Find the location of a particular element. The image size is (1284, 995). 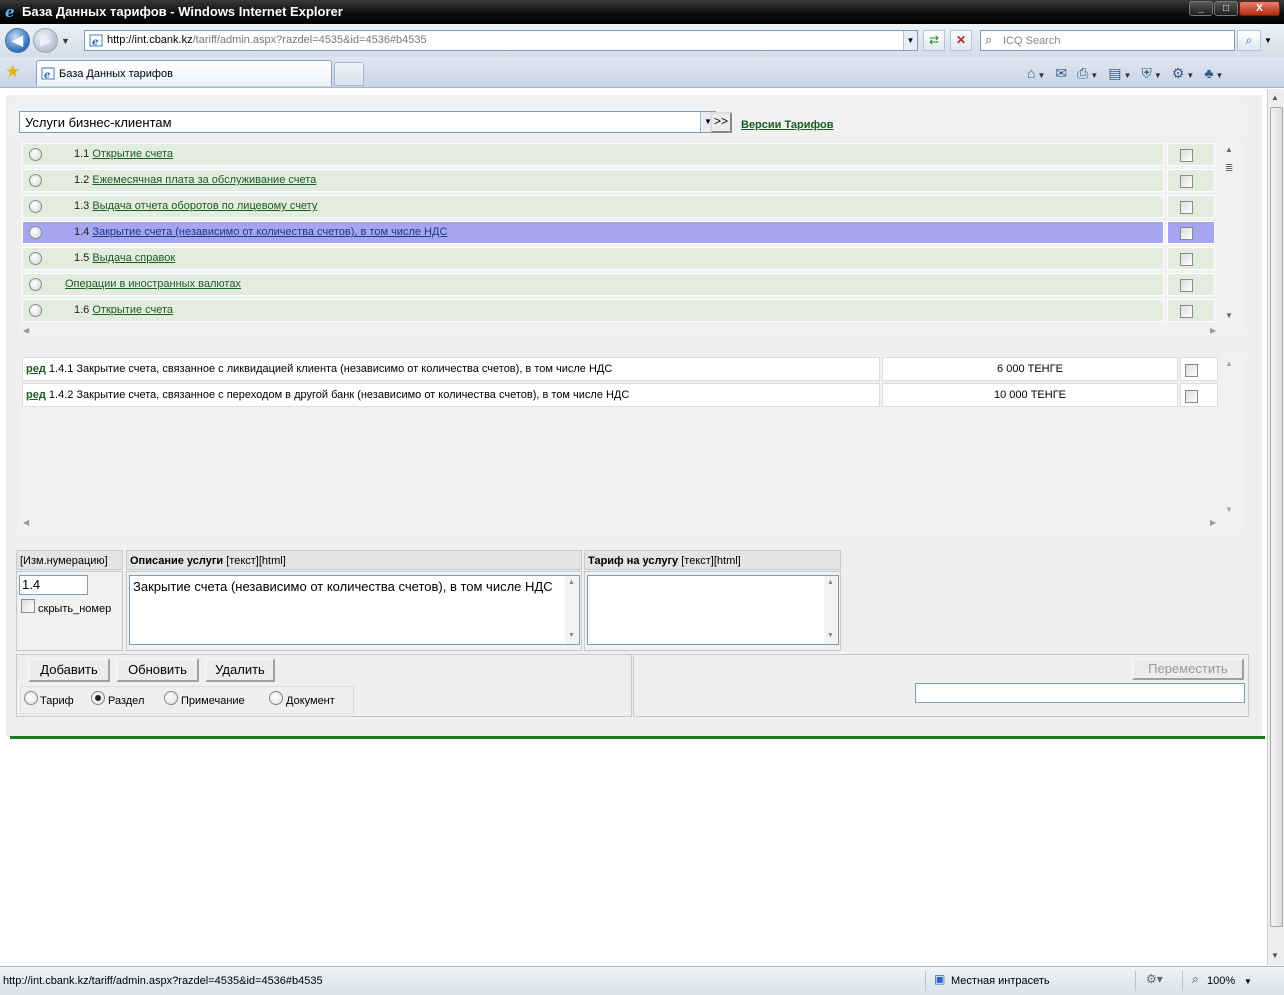

home-icon: ⌂ ▼ is located at coordinates (1036, 73).